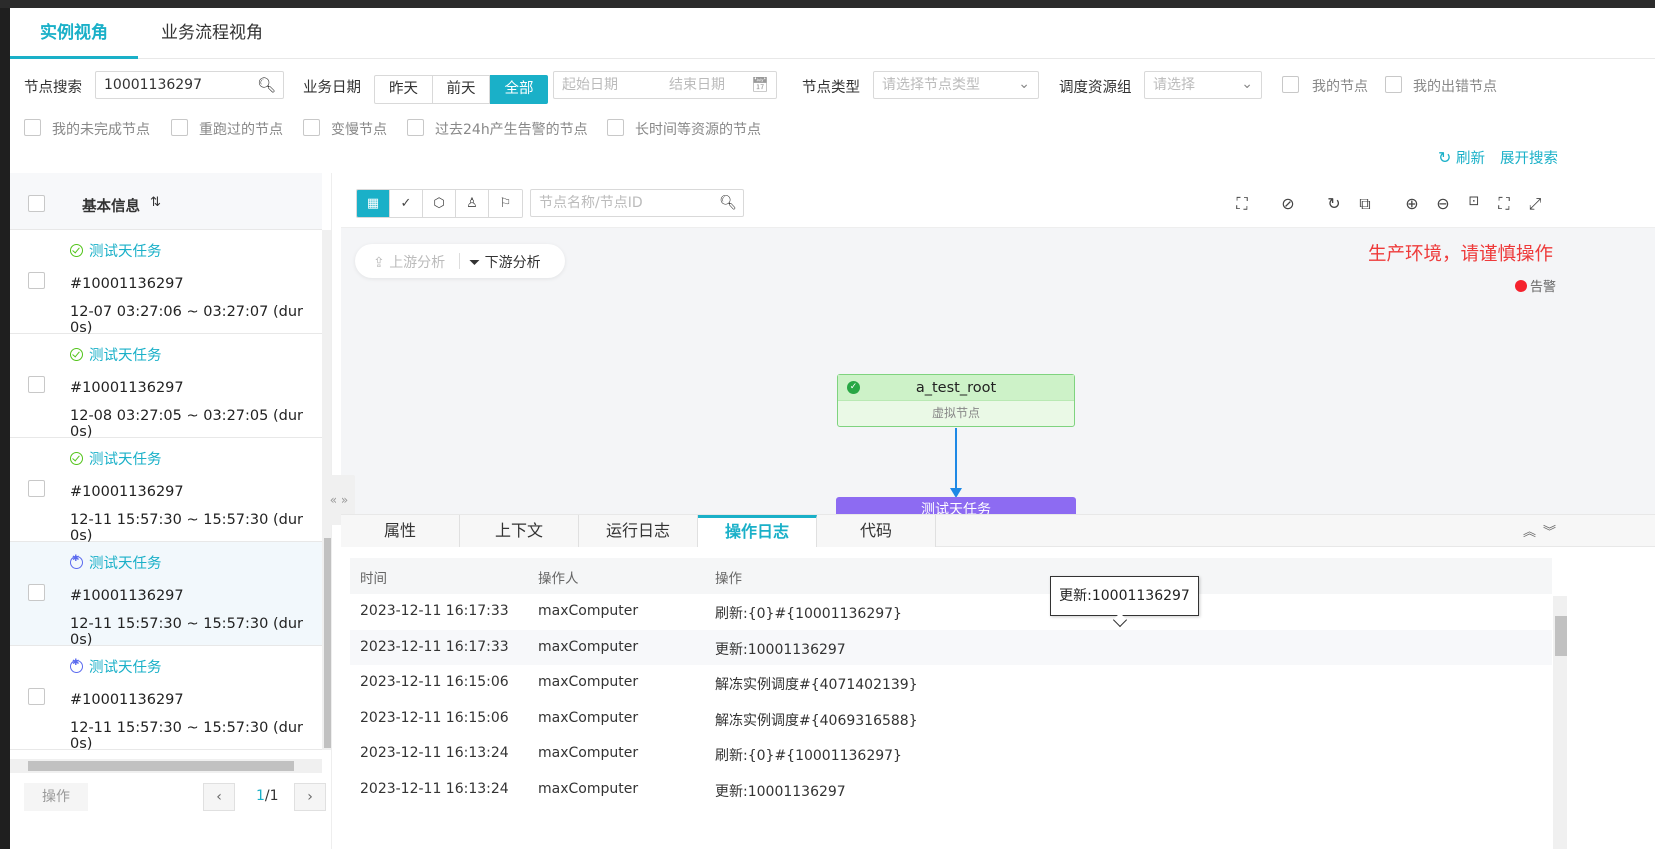 This screenshot has height=849, width=1655. What do you see at coordinates (1445, 157) in the screenshot?
I see `refresh-icon: ↻` at bounding box center [1445, 157].